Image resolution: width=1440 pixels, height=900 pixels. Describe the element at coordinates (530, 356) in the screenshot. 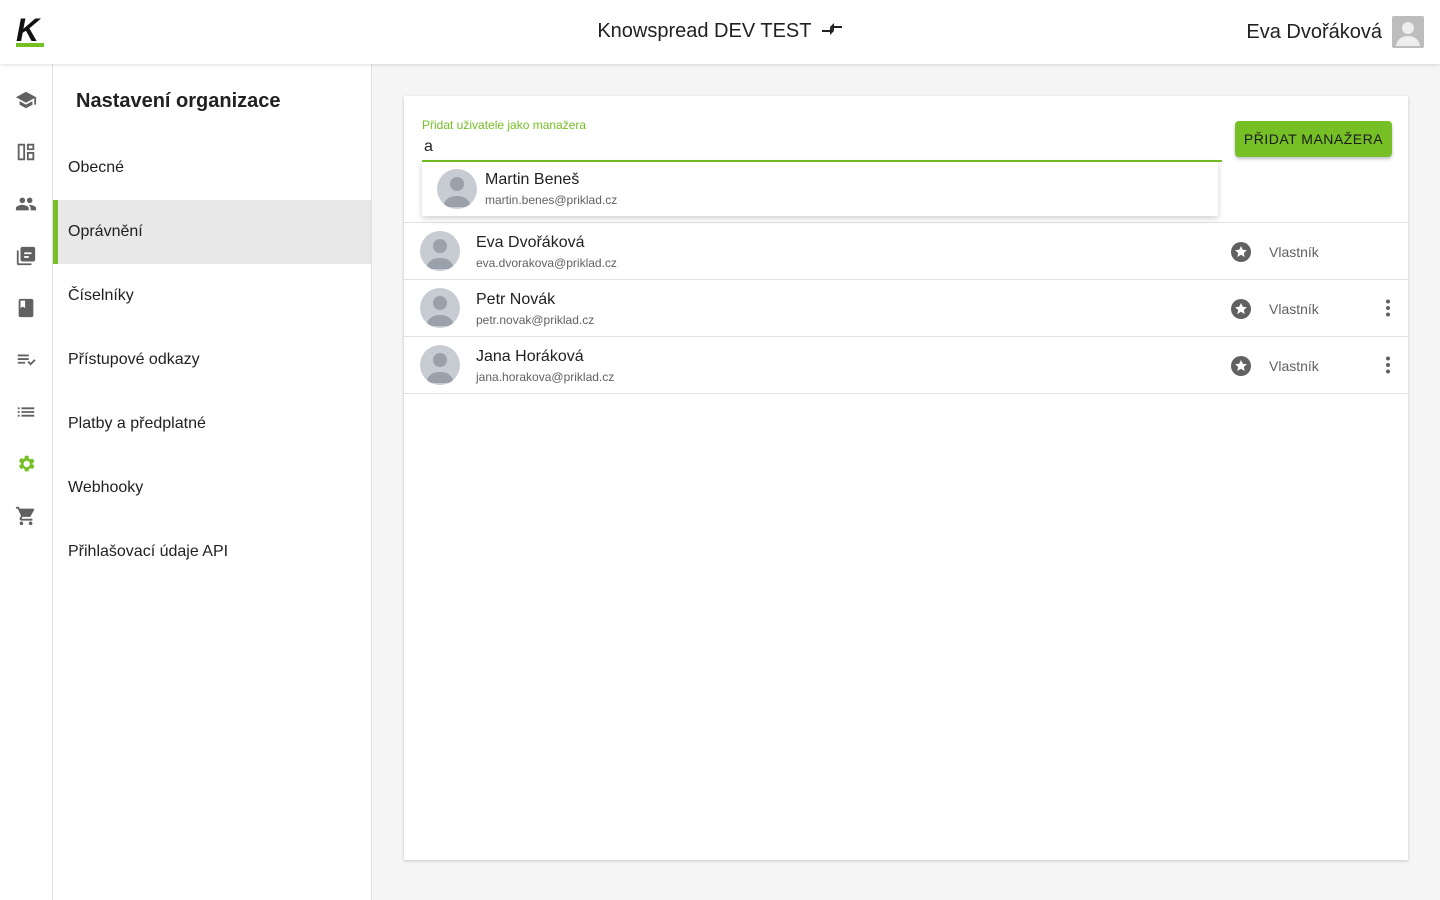

I see `manager-name: Jana Horáková` at that location.